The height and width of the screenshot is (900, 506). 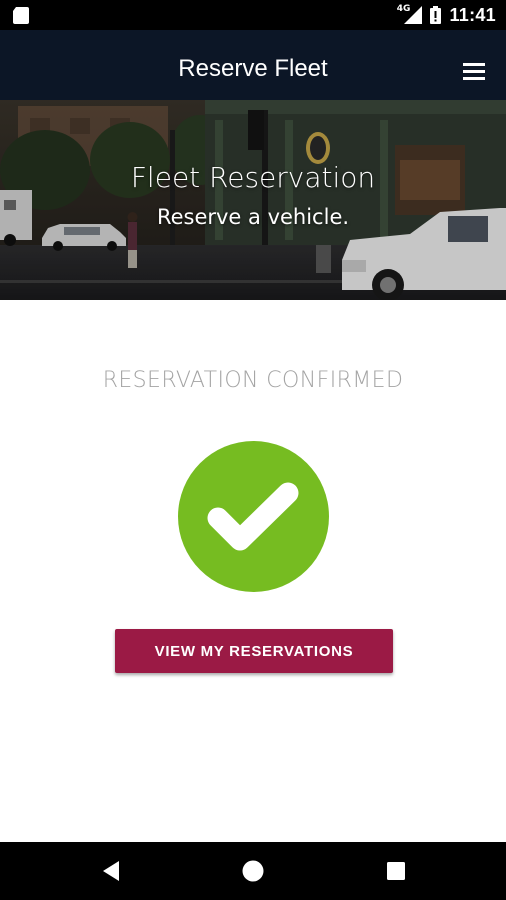 I want to click on app-bar: Reserve Fleet, so click(x=253, y=65).